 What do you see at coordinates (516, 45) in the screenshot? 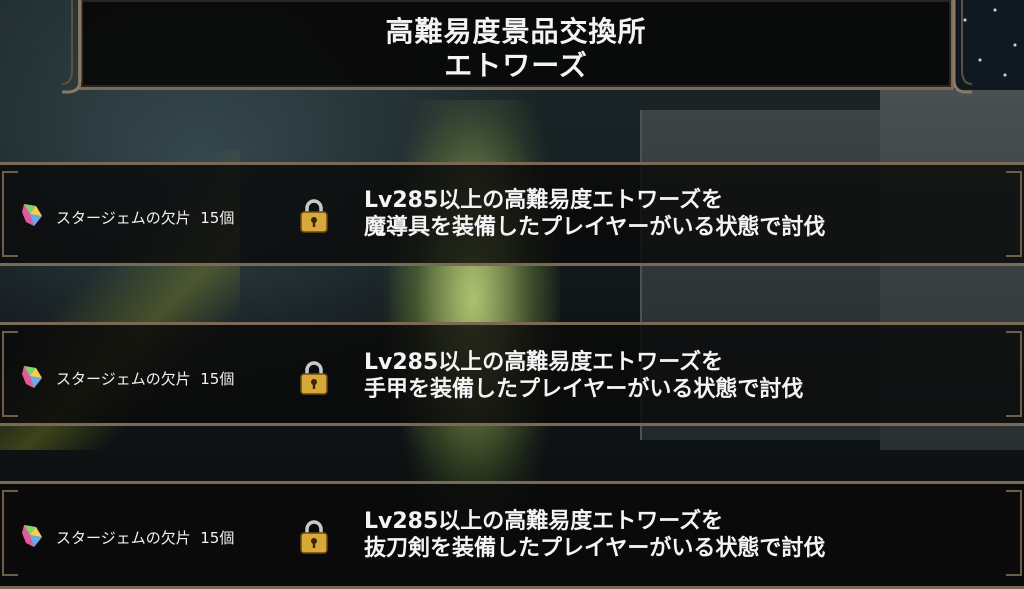
I see `shop-header: 高難易度景品交換所 エトワーズ` at bounding box center [516, 45].